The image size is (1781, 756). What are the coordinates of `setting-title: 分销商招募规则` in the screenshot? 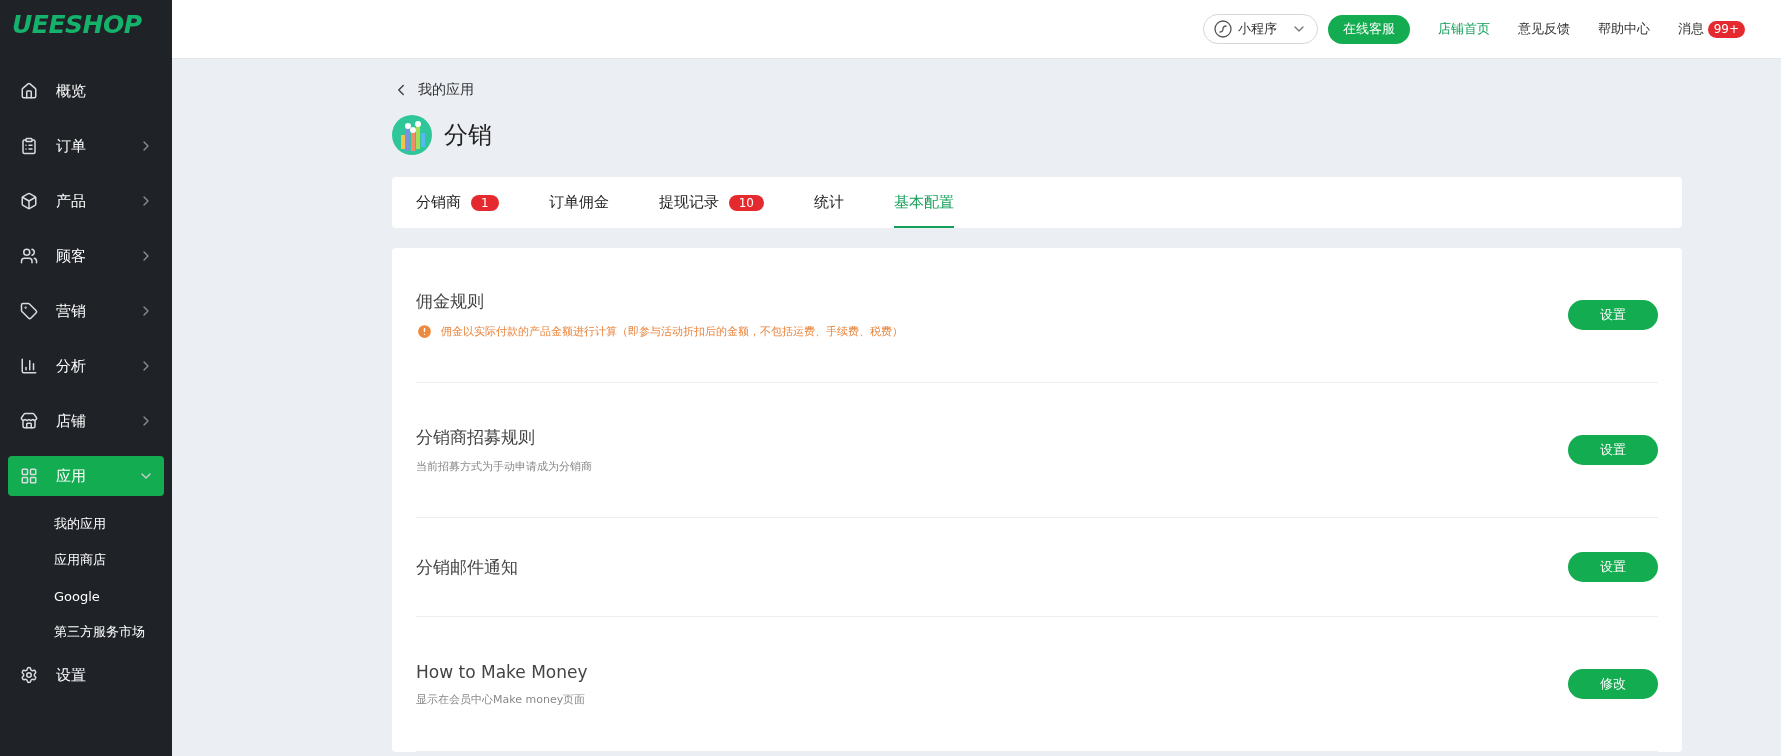 It's located at (476, 437).